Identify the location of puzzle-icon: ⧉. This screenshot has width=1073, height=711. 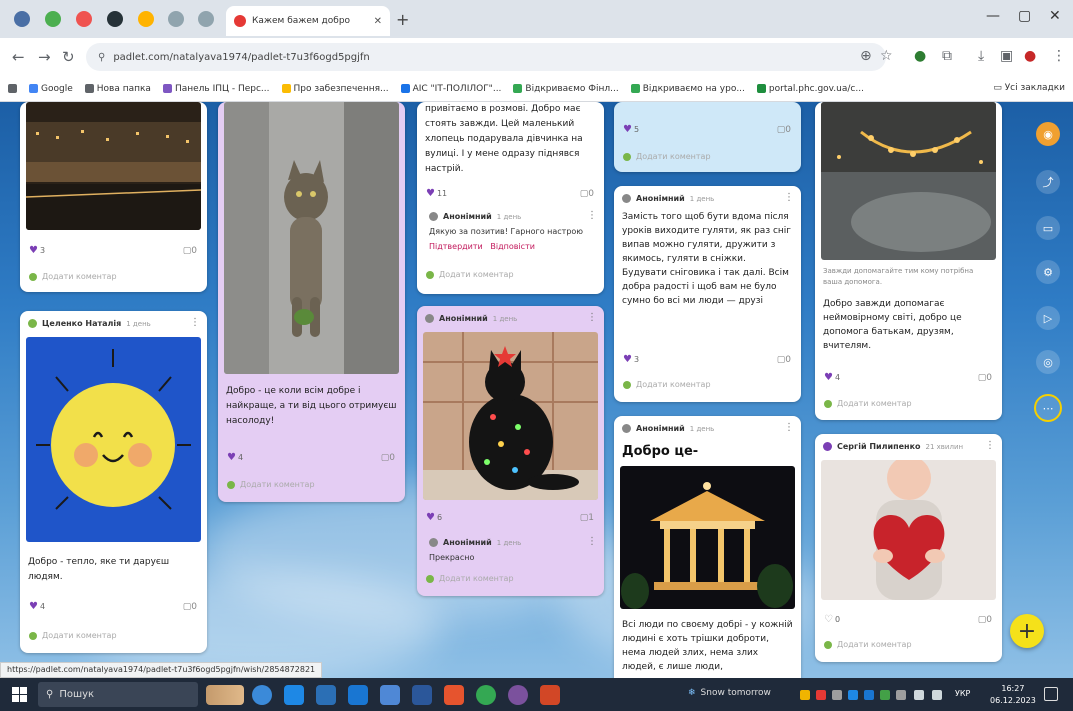
(947, 56).